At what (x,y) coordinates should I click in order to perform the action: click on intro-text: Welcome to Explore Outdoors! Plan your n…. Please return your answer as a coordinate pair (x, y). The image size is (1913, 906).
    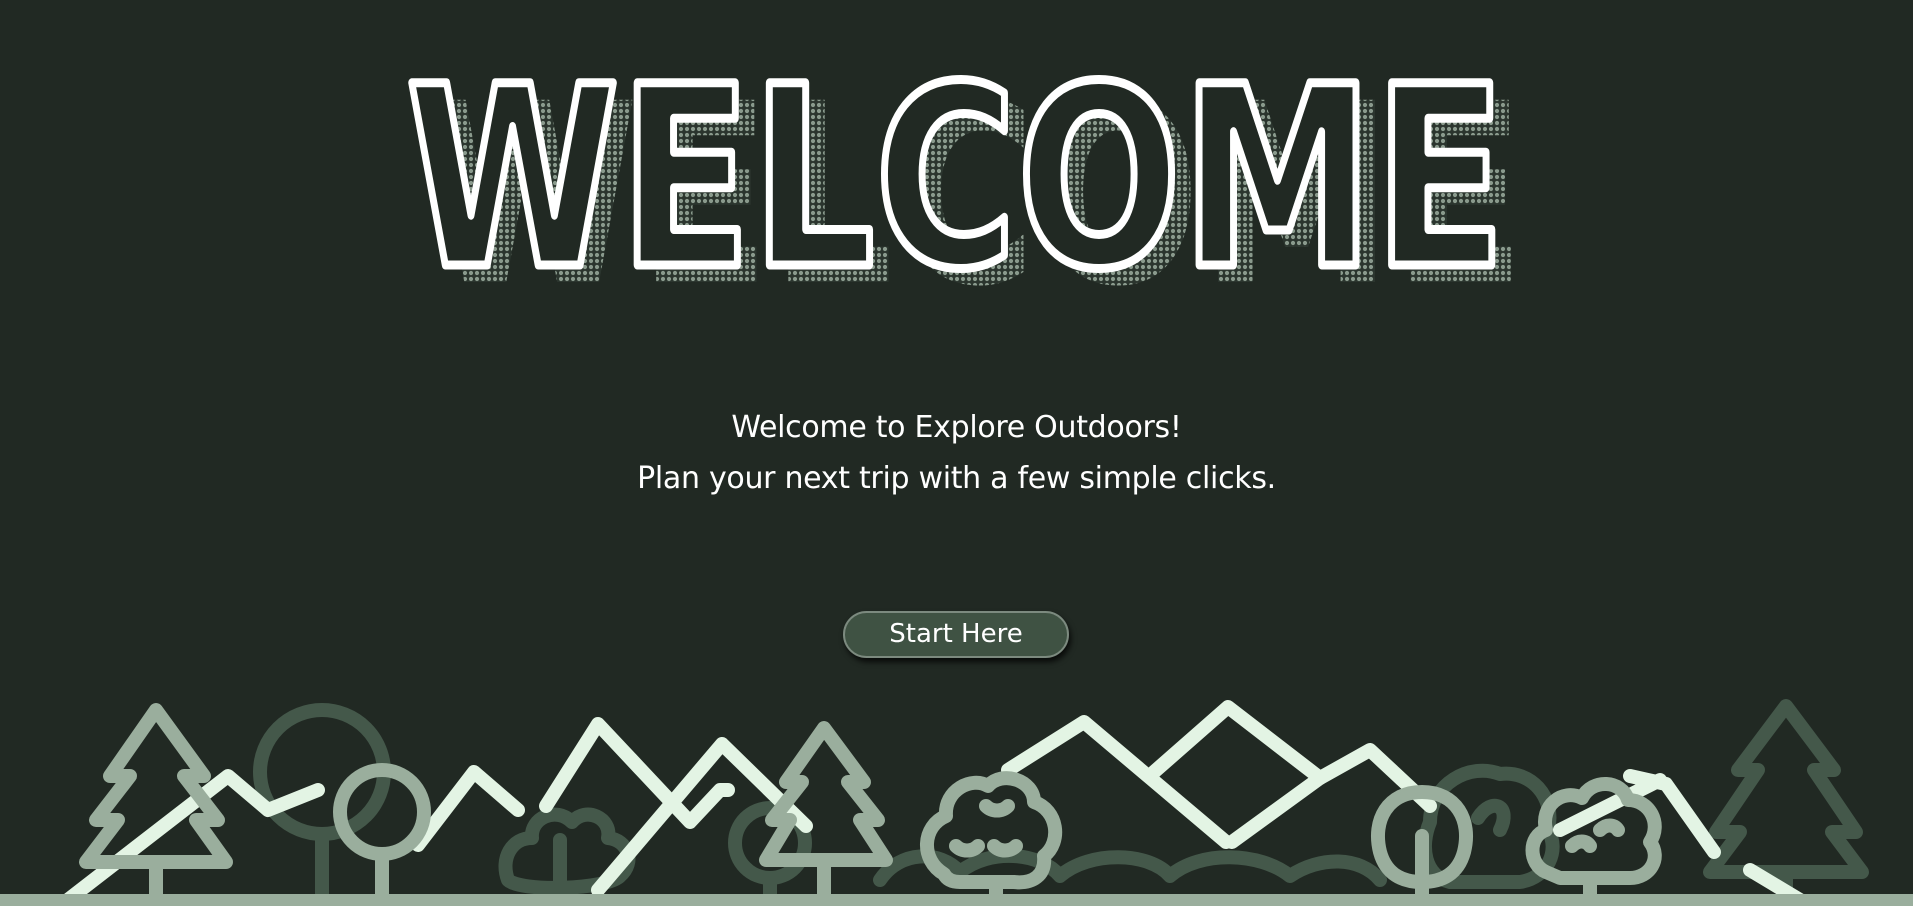
    Looking at the image, I should click on (956, 453).